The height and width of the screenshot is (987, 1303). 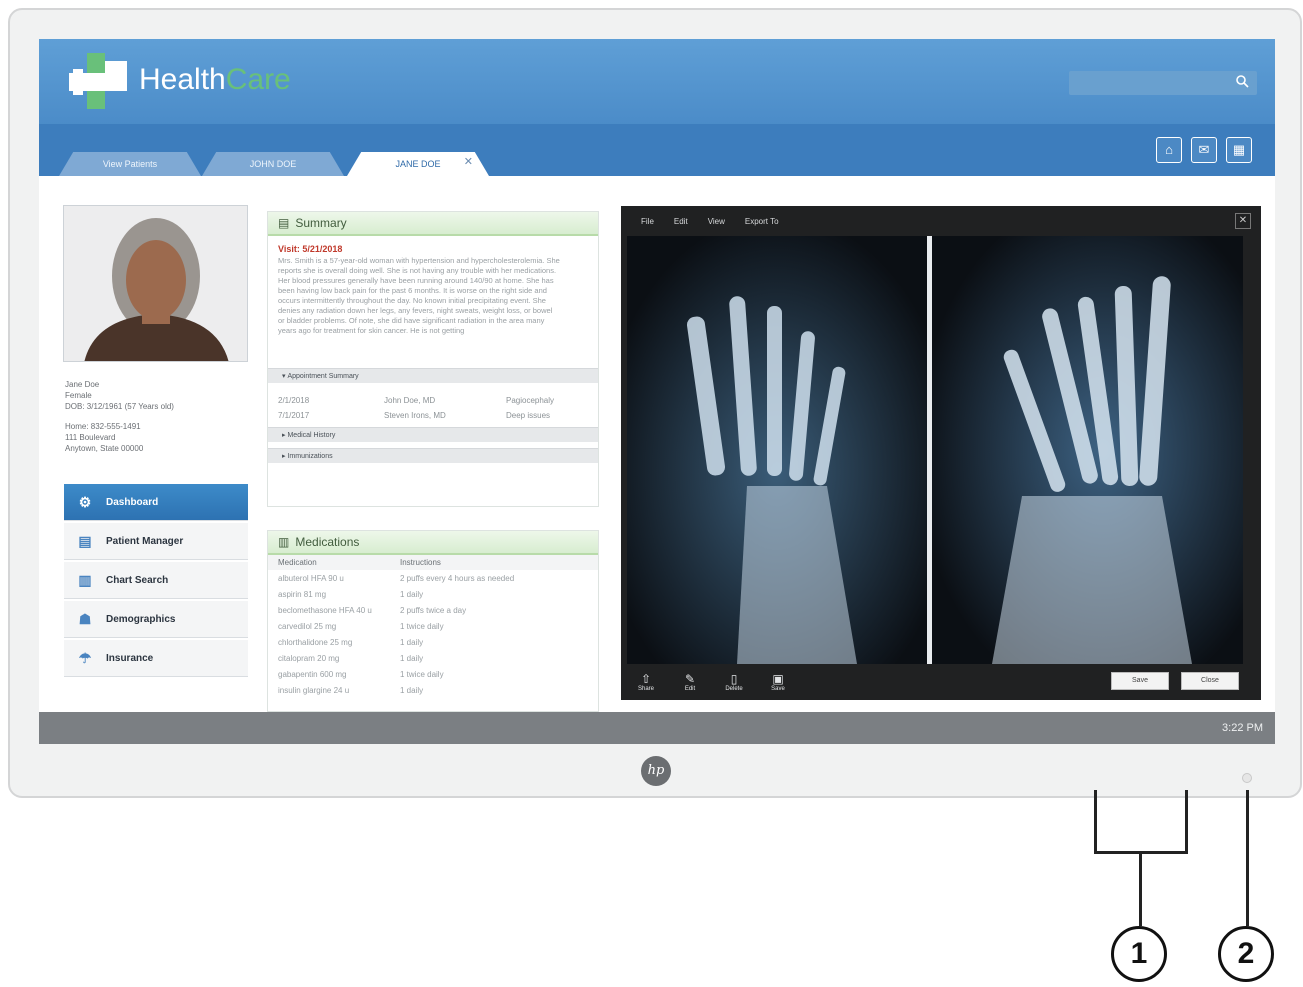 What do you see at coordinates (777, 450) in the screenshot?
I see `xray-image-left` at bounding box center [777, 450].